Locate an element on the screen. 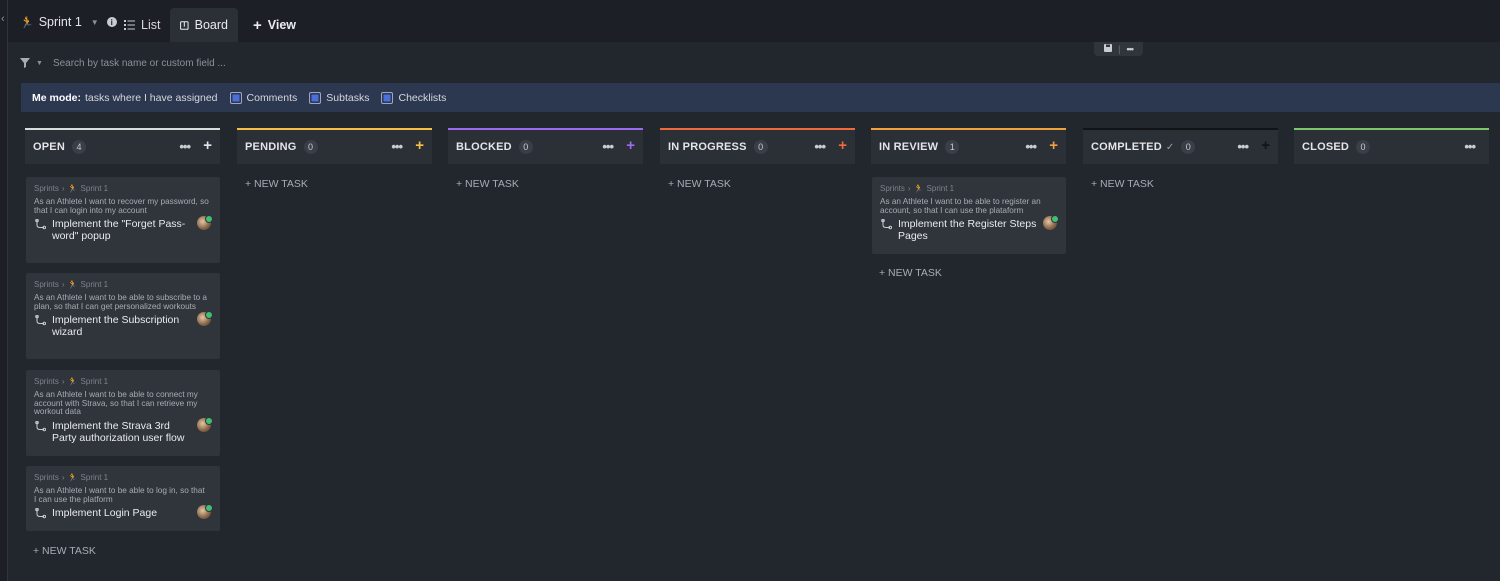 The height and width of the screenshot is (581, 1500). me-mode-checklists: Checklists is located at coordinates (413, 97).